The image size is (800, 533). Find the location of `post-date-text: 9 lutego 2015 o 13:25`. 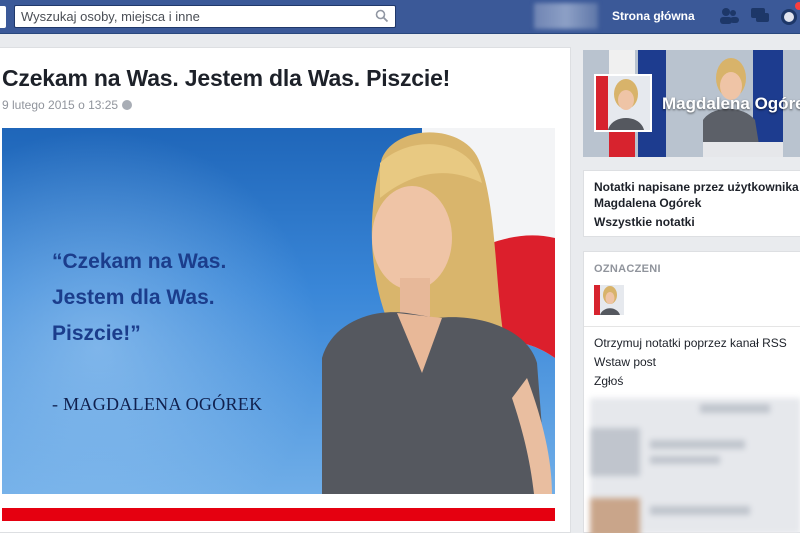

post-date-text: 9 lutego 2015 o 13:25 is located at coordinates (60, 105).